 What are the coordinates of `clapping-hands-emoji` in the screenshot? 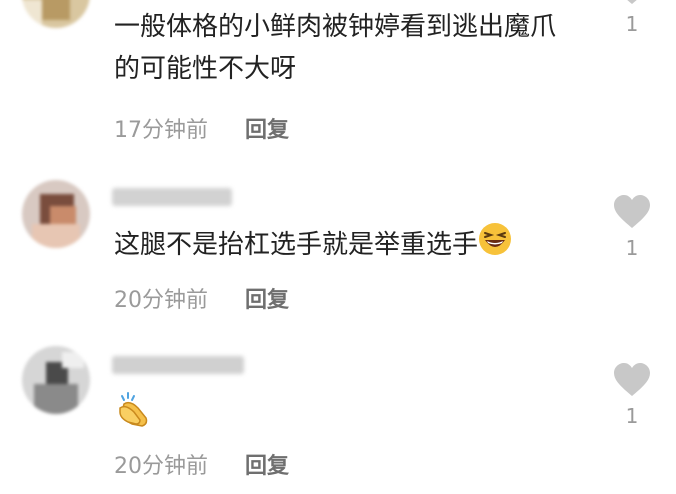 It's located at (133, 415).